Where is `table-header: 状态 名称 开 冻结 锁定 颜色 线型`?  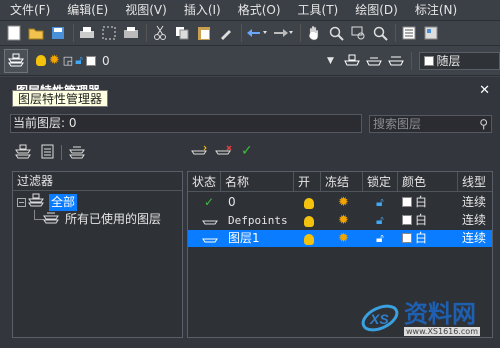
table-header: 状态 名称 开 冻结 锁定 颜色 线型 is located at coordinates (340, 182).